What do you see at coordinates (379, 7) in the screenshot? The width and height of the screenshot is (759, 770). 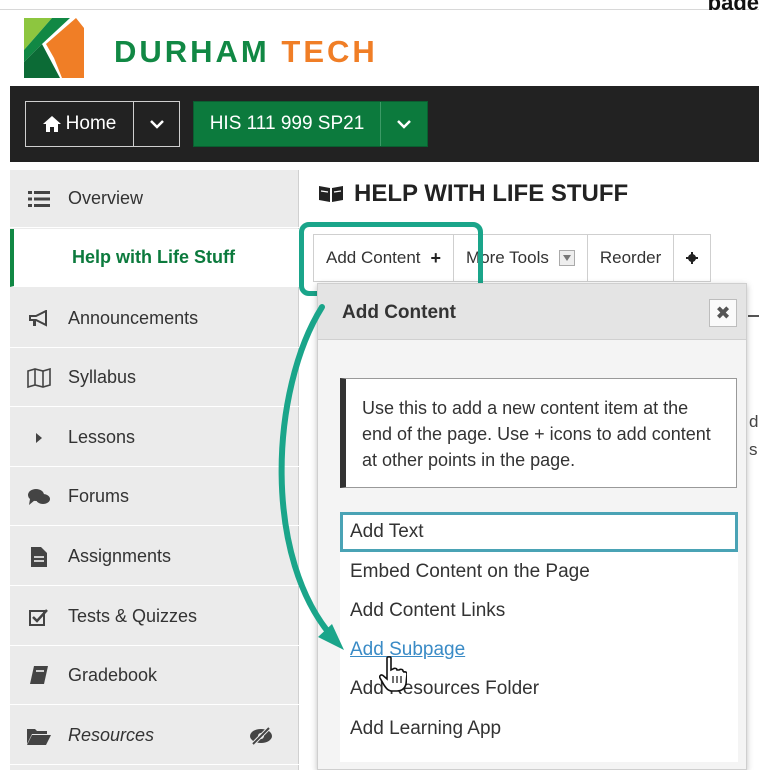 I see `top-strip: page` at bounding box center [379, 7].